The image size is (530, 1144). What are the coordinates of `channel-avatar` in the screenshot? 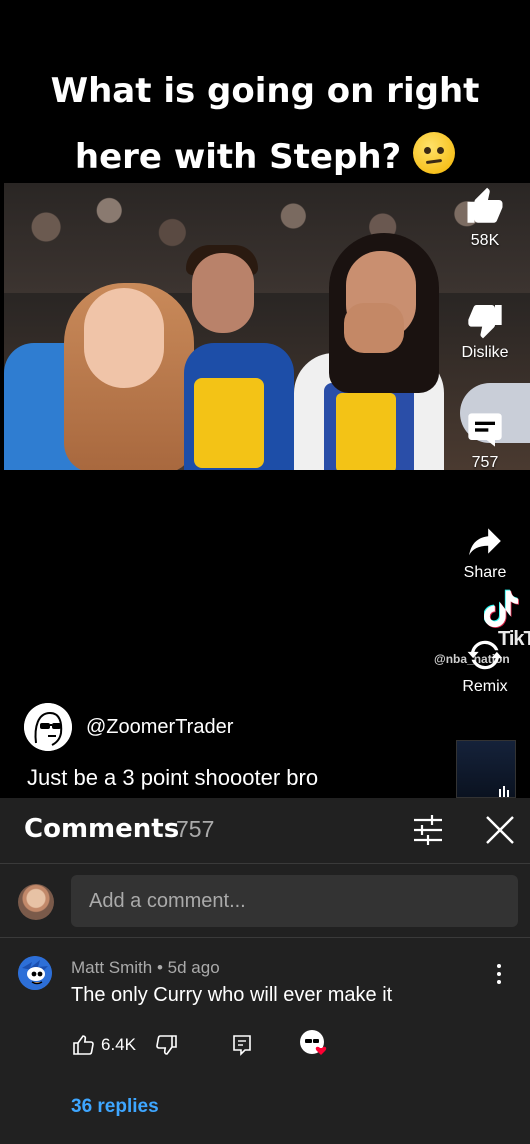 It's located at (48, 727).